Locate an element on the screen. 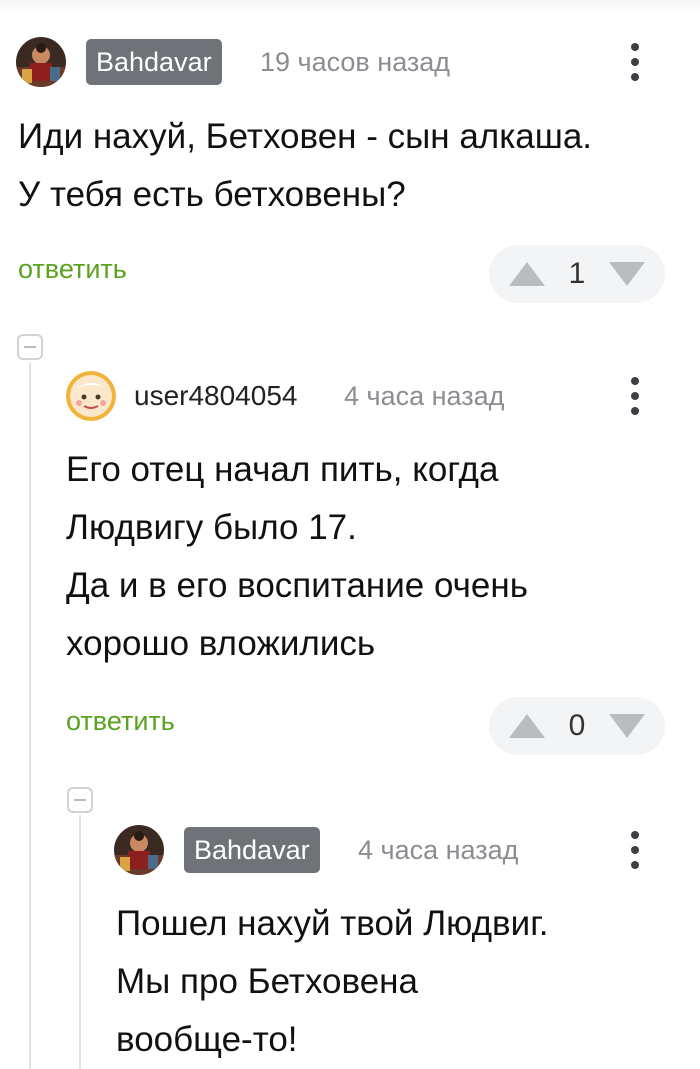  rating-control: 1 is located at coordinates (577, 274).